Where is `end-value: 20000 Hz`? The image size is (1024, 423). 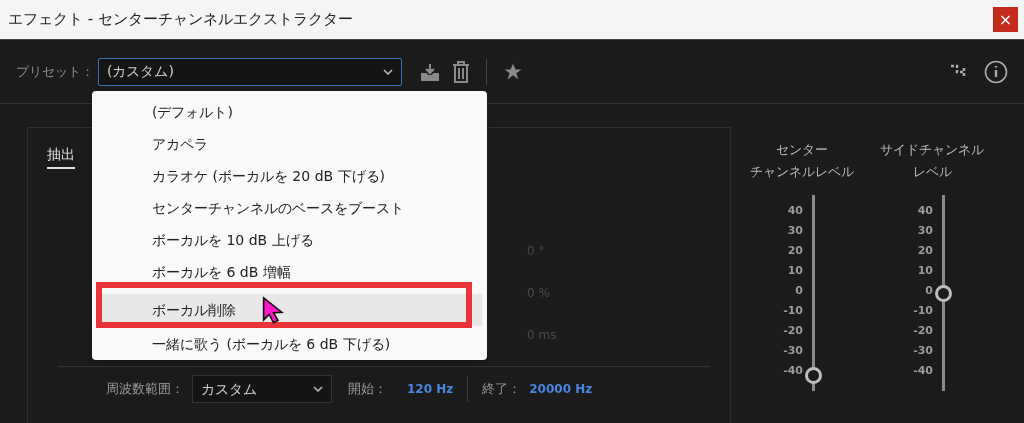
end-value: 20000 Hz is located at coordinates (561, 389).